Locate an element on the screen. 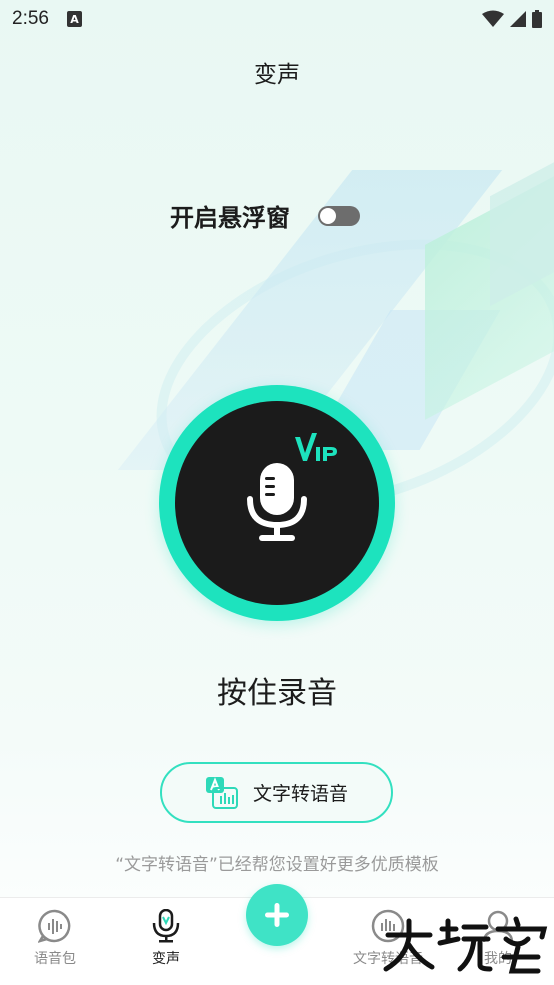 Image resolution: width=554 pixels, height=985 pixels. toggle-knob is located at coordinates (328, 215).